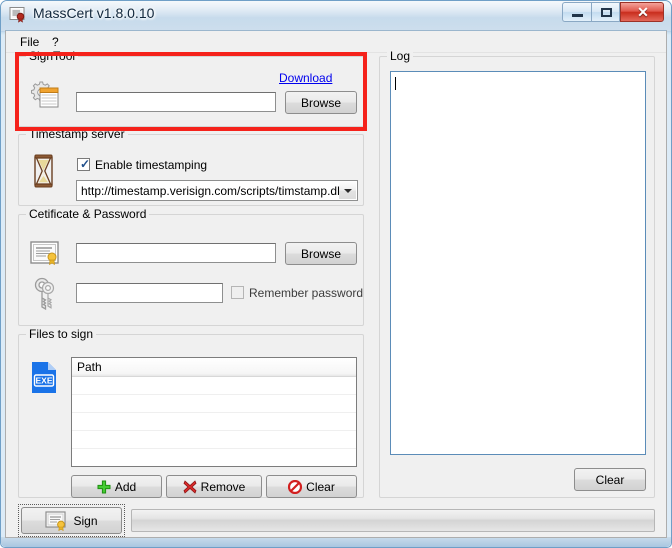 This screenshot has width=672, height=548. Describe the element at coordinates (214, 367) in the screenshot. I see `listview-header: Path` at that location.